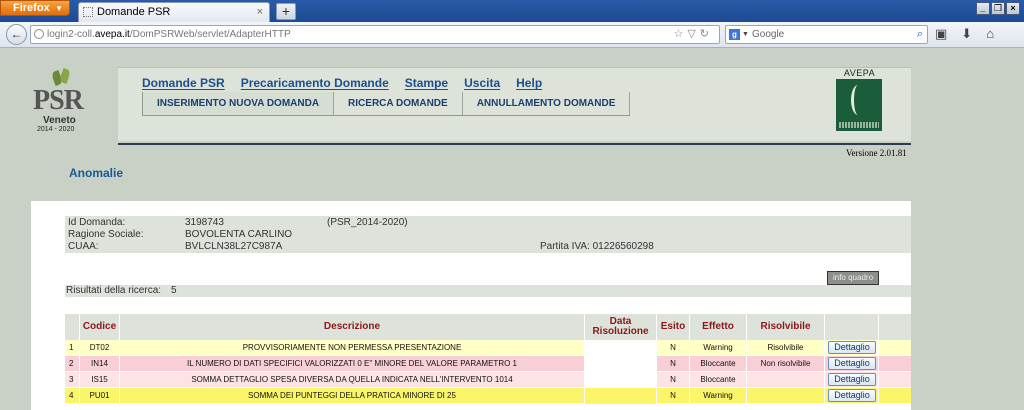  What do you see at coordinates (597, 246) in the screenshot?
I see `piva-value: Partita IVA: 01226560298` at bounding box center [597, 246].